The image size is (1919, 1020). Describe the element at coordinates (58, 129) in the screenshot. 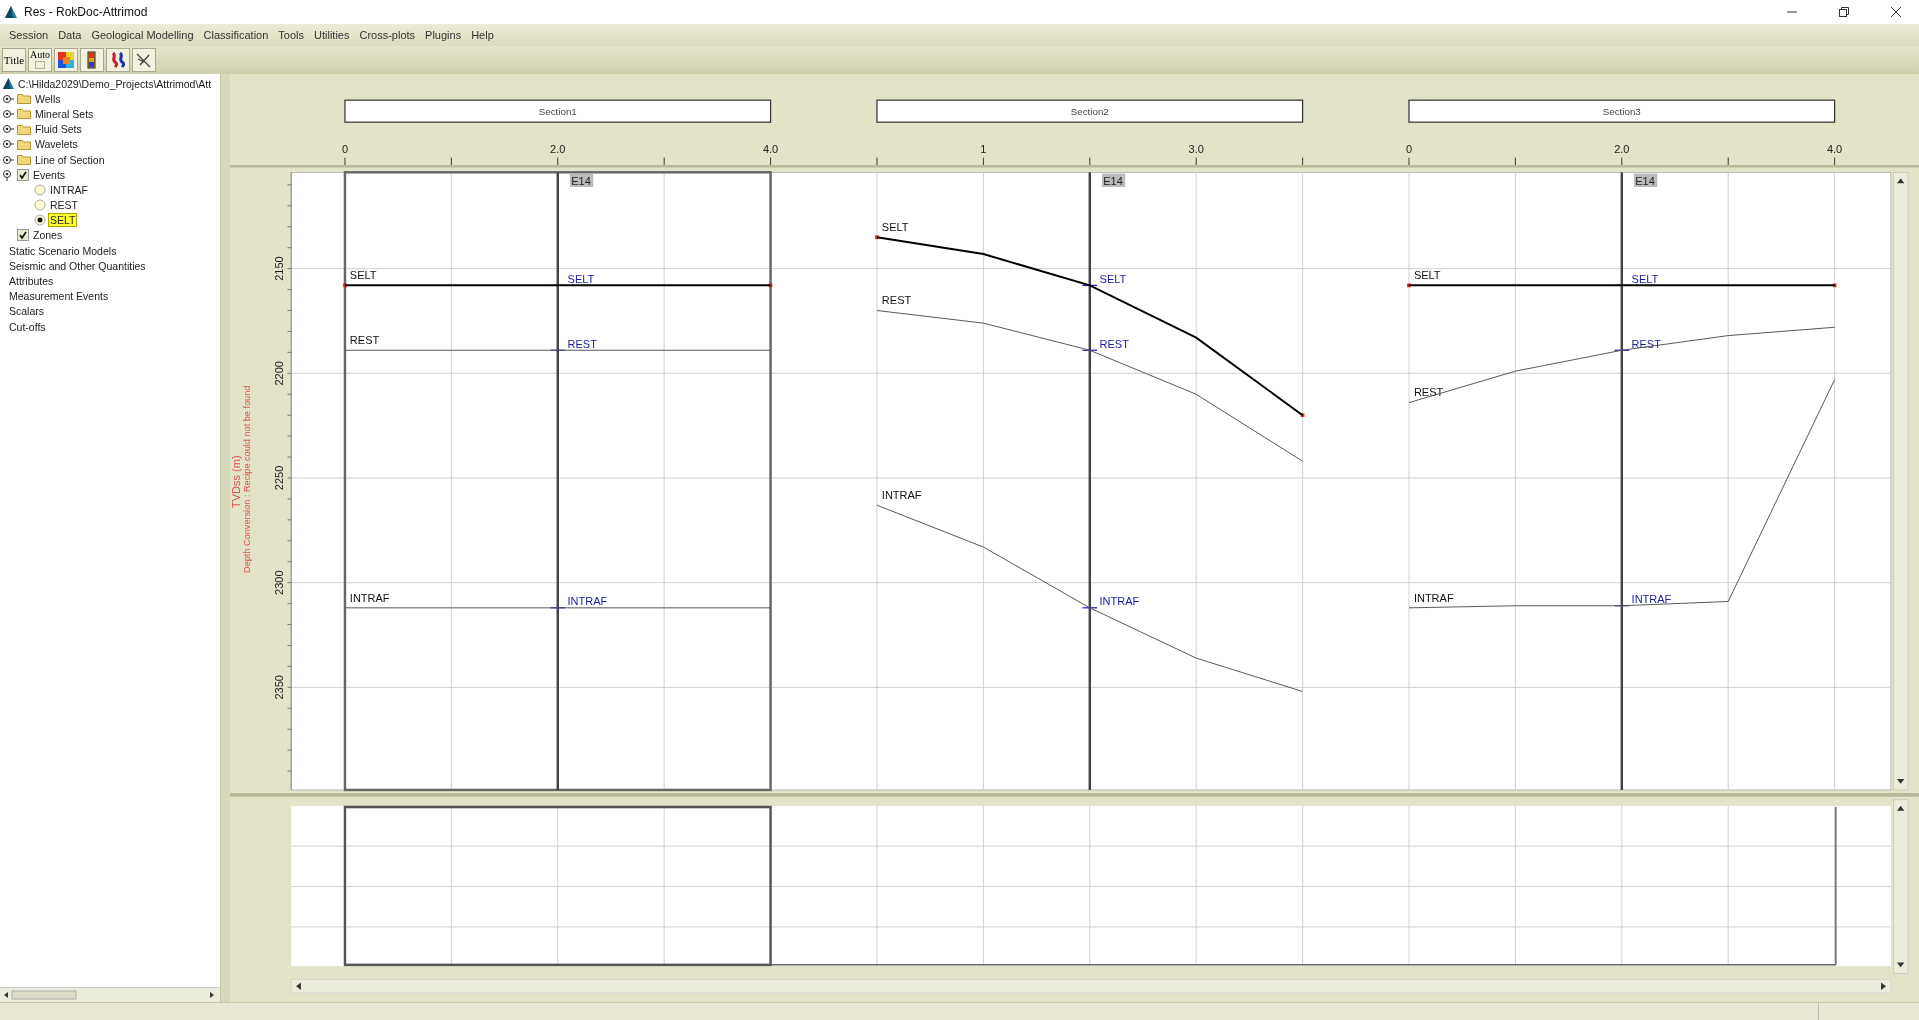

I see `tree-item: Fluid Sets` at that location.